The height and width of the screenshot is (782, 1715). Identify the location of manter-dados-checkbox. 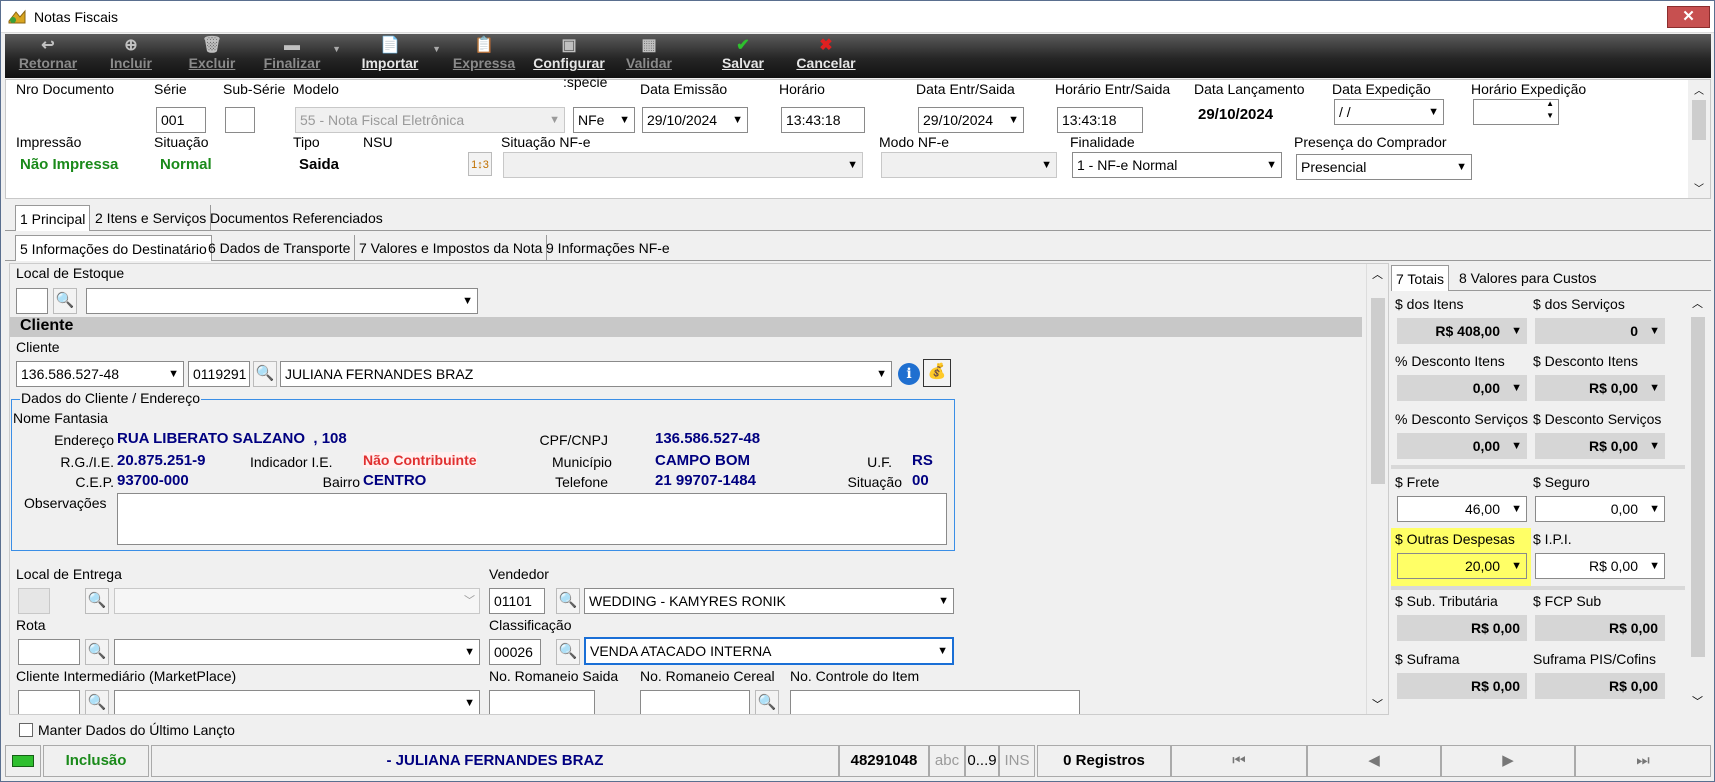
(26, 730).